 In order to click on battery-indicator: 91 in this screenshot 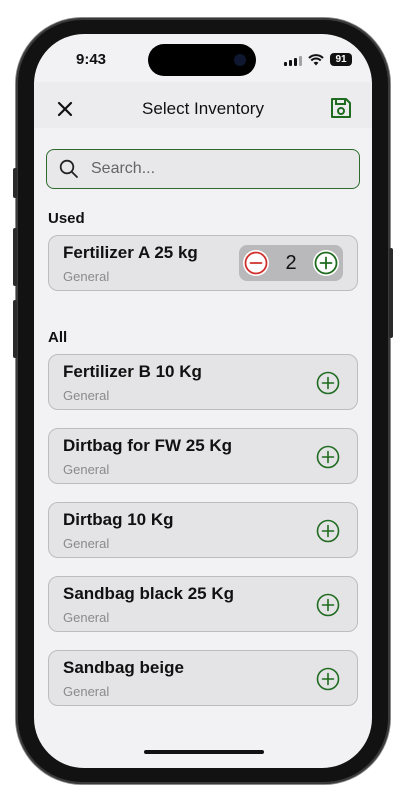, I will do `click(341, 59)`.